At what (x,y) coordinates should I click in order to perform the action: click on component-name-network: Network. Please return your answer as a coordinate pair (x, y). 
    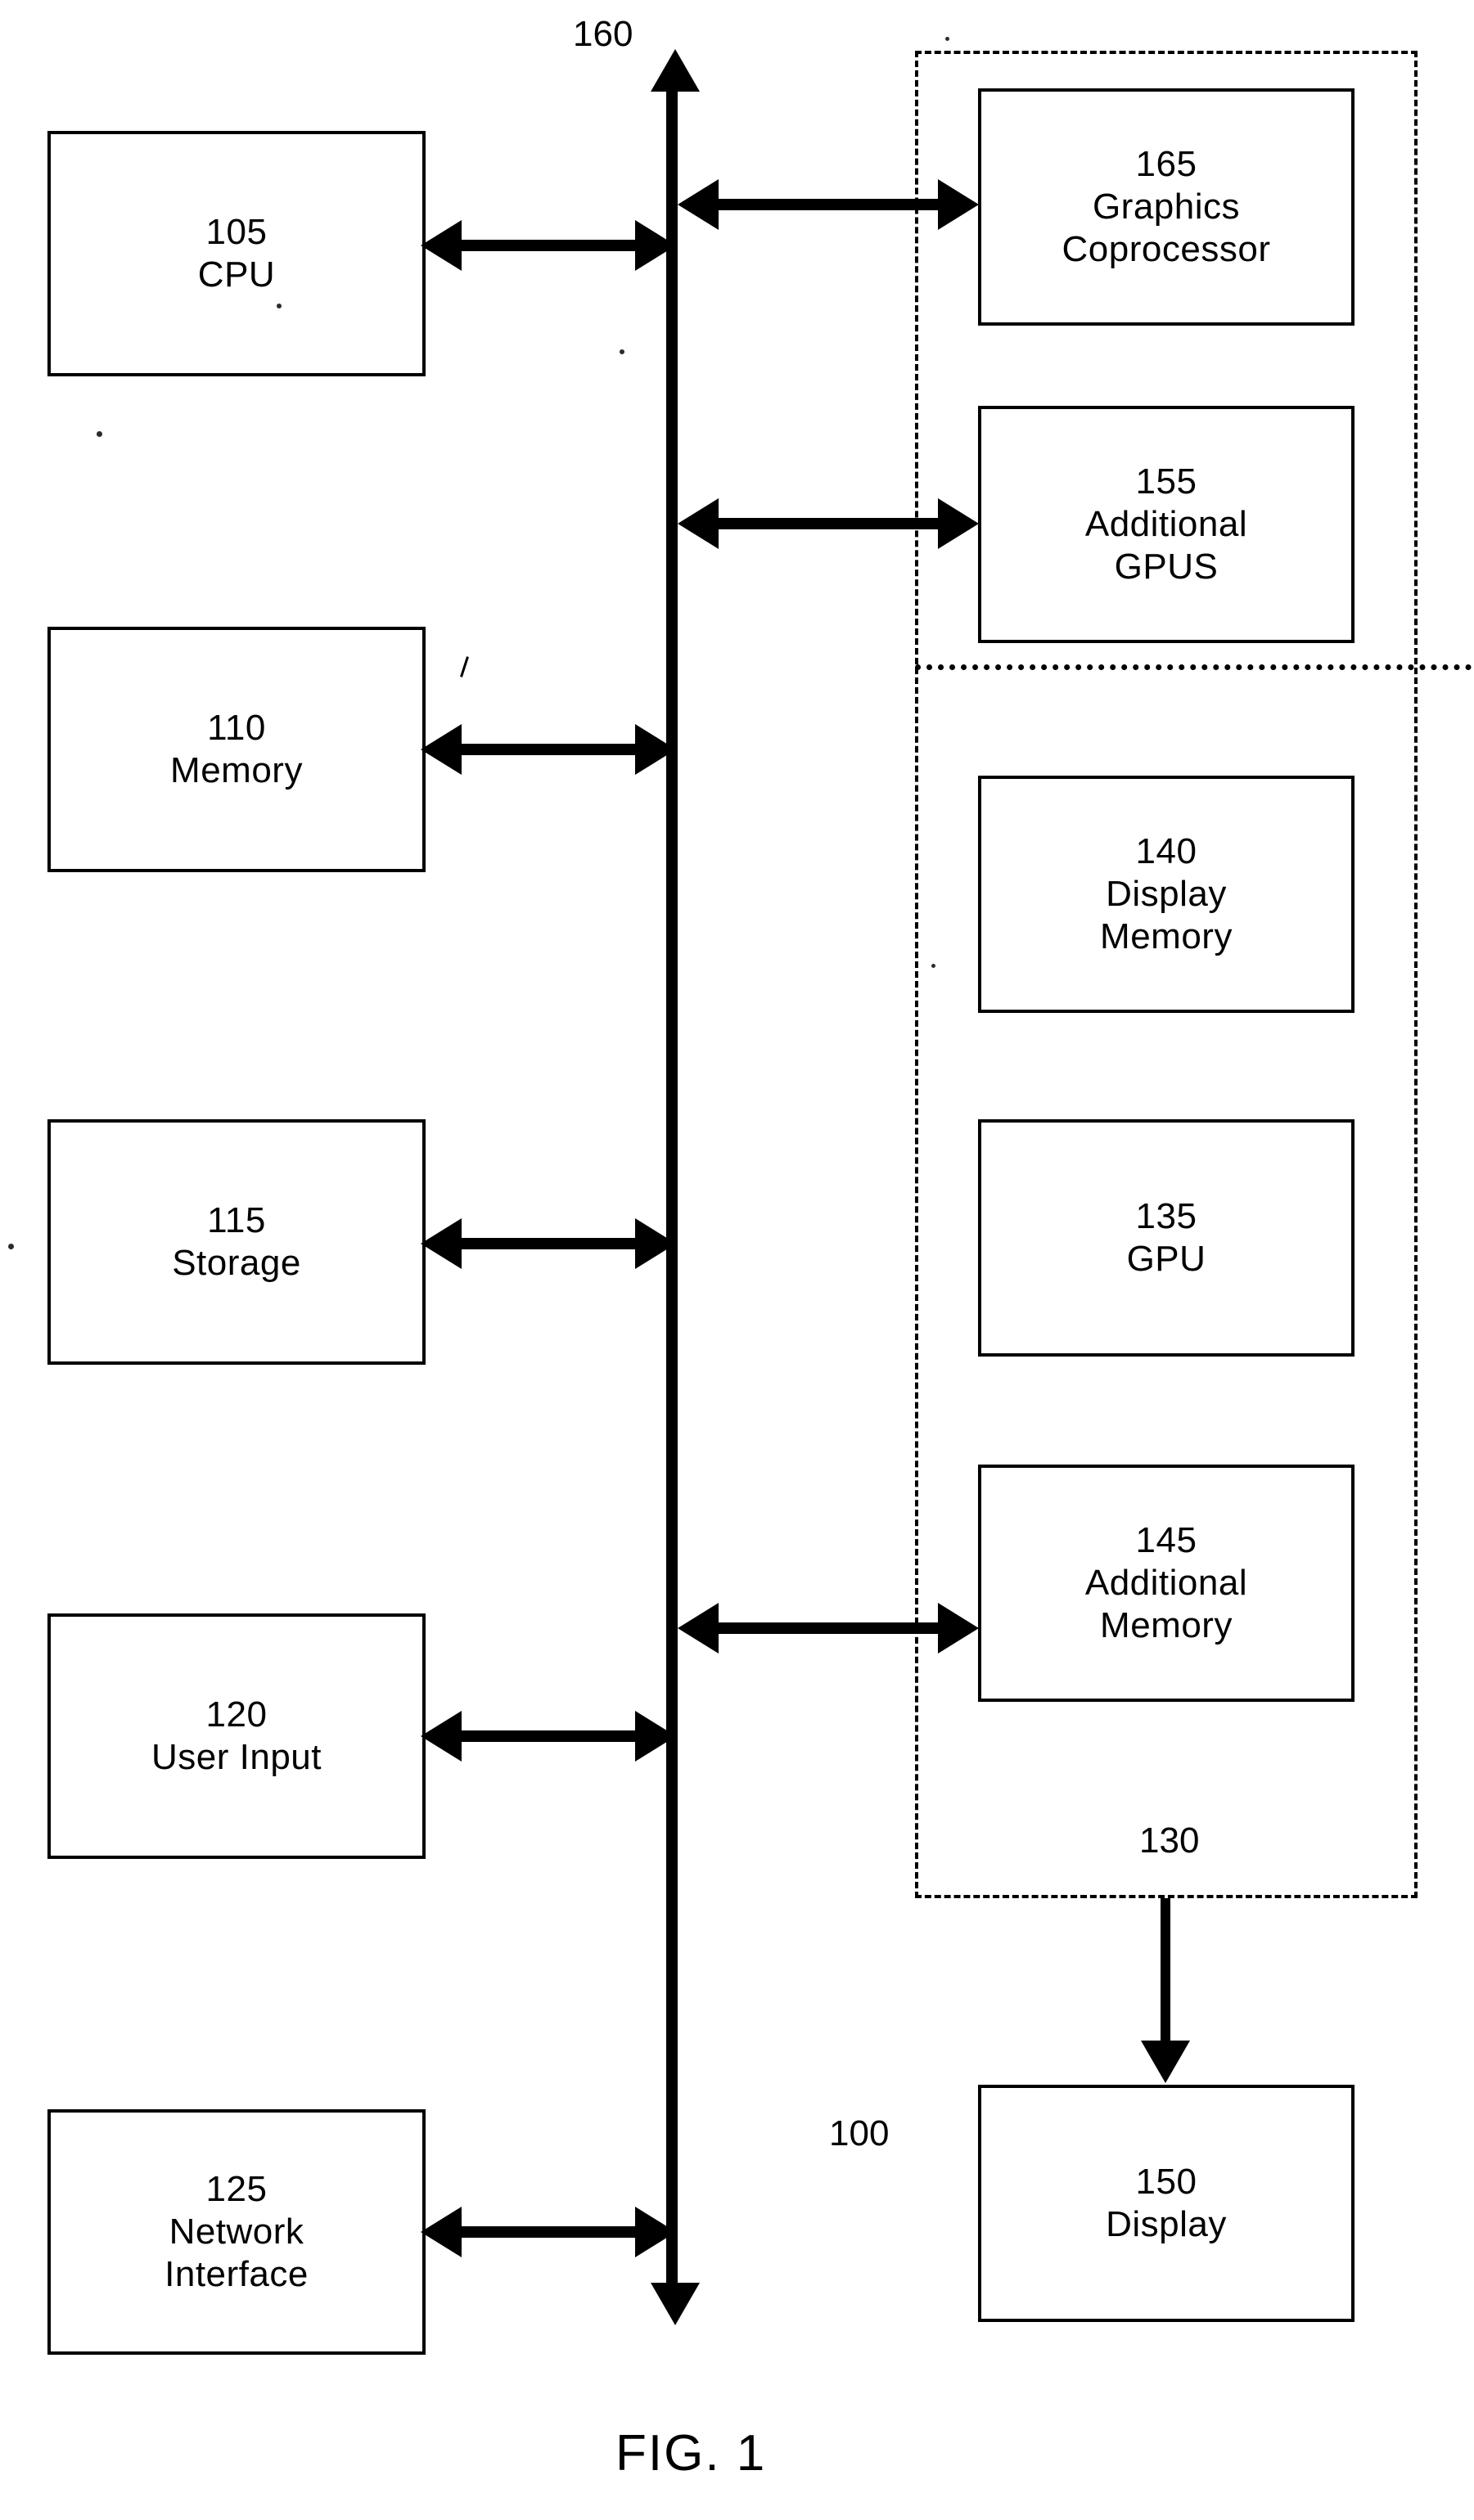
    Looking at the image, I should click on (237, 2232).